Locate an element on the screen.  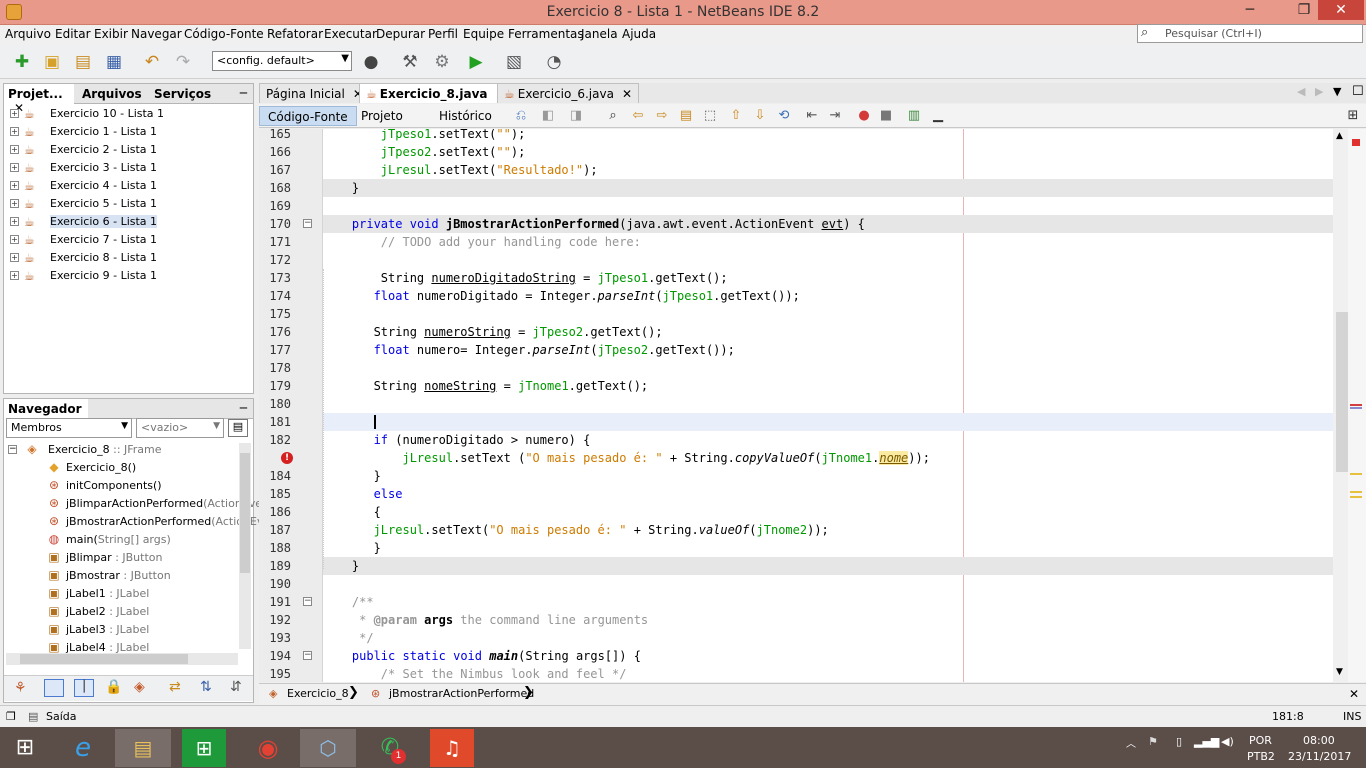
file-explorer-icon: ▤ is located at coordinates (143, 748).